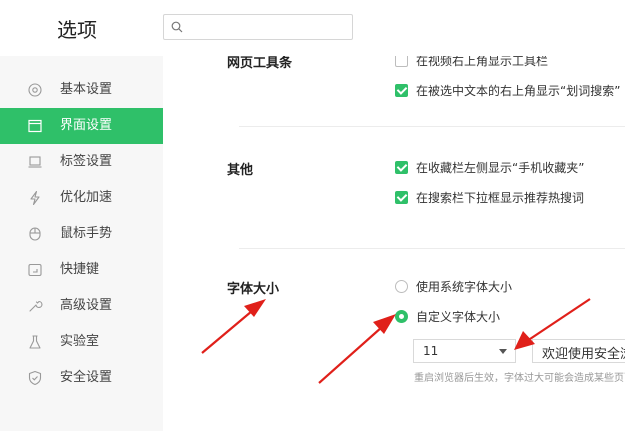 The width and height of the screenshot is (625, 431). I want to click on font-size-value: 11, so click(431, 351).